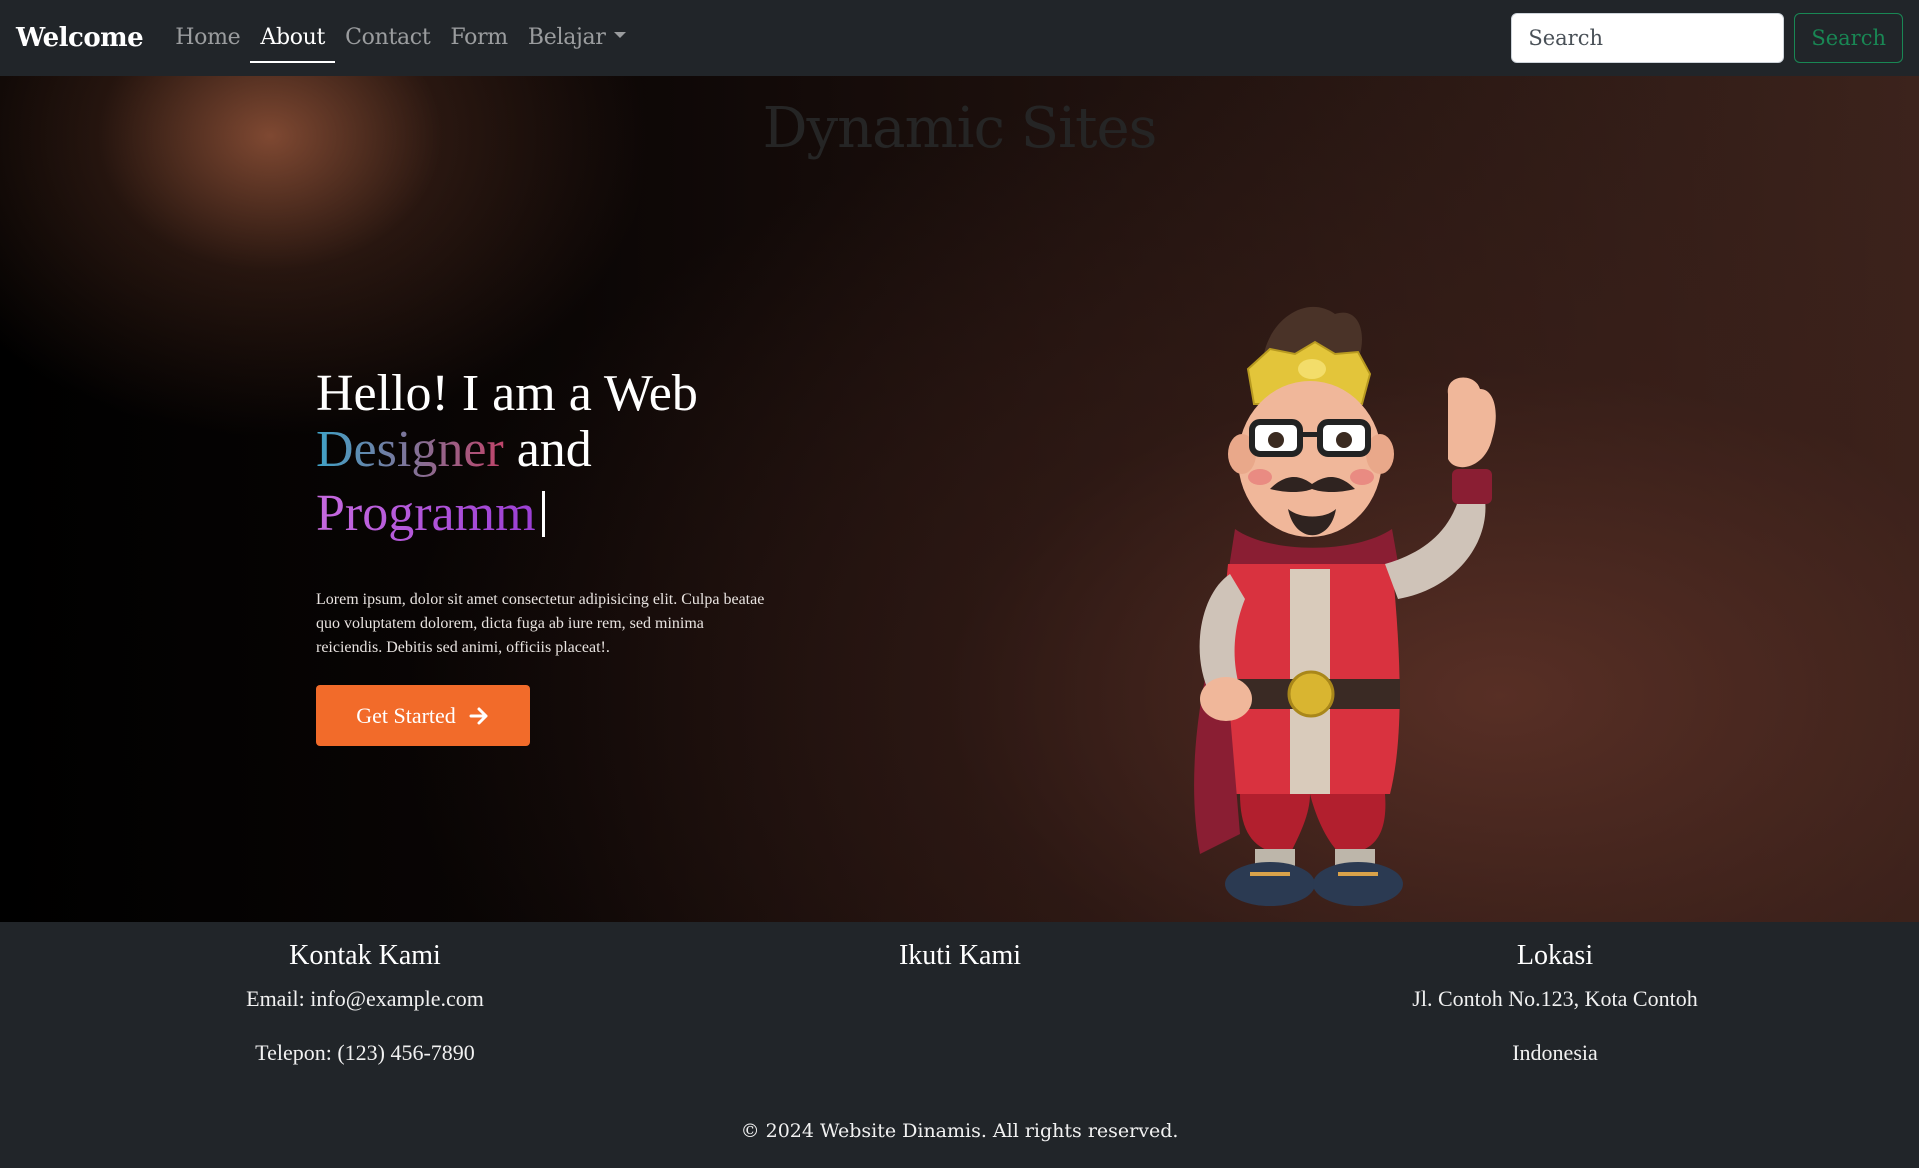  What do you see at coordinates (365, 998) in the screenshot?
I see `footer-email: Email: info@example.com` at bounding box center [365, 998].